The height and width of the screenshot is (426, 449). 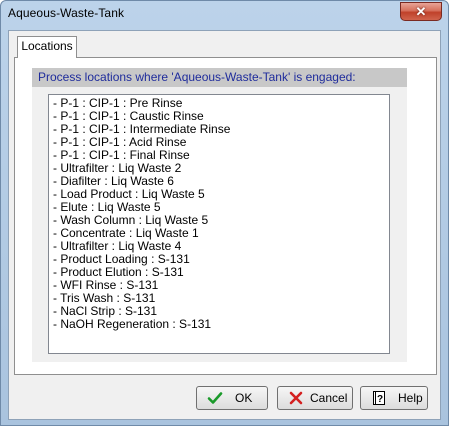 What do you see at coordinates (66, 13) in the screenshot?
I see `window-title: Aqueous-Waste-Tank` at bounding box center [66, 13].